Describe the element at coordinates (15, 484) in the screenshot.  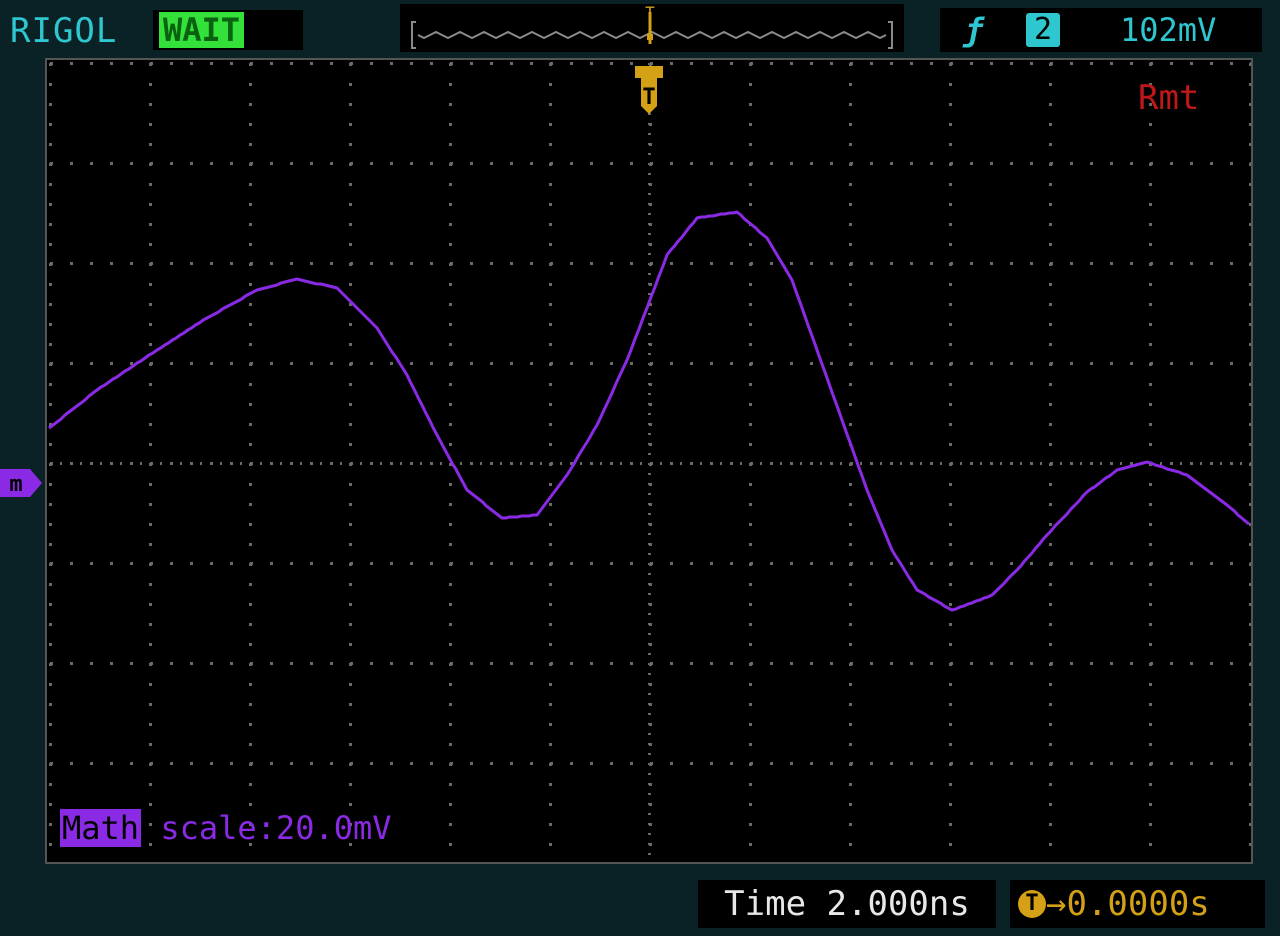
I see `math-marker-label: m` at that location.